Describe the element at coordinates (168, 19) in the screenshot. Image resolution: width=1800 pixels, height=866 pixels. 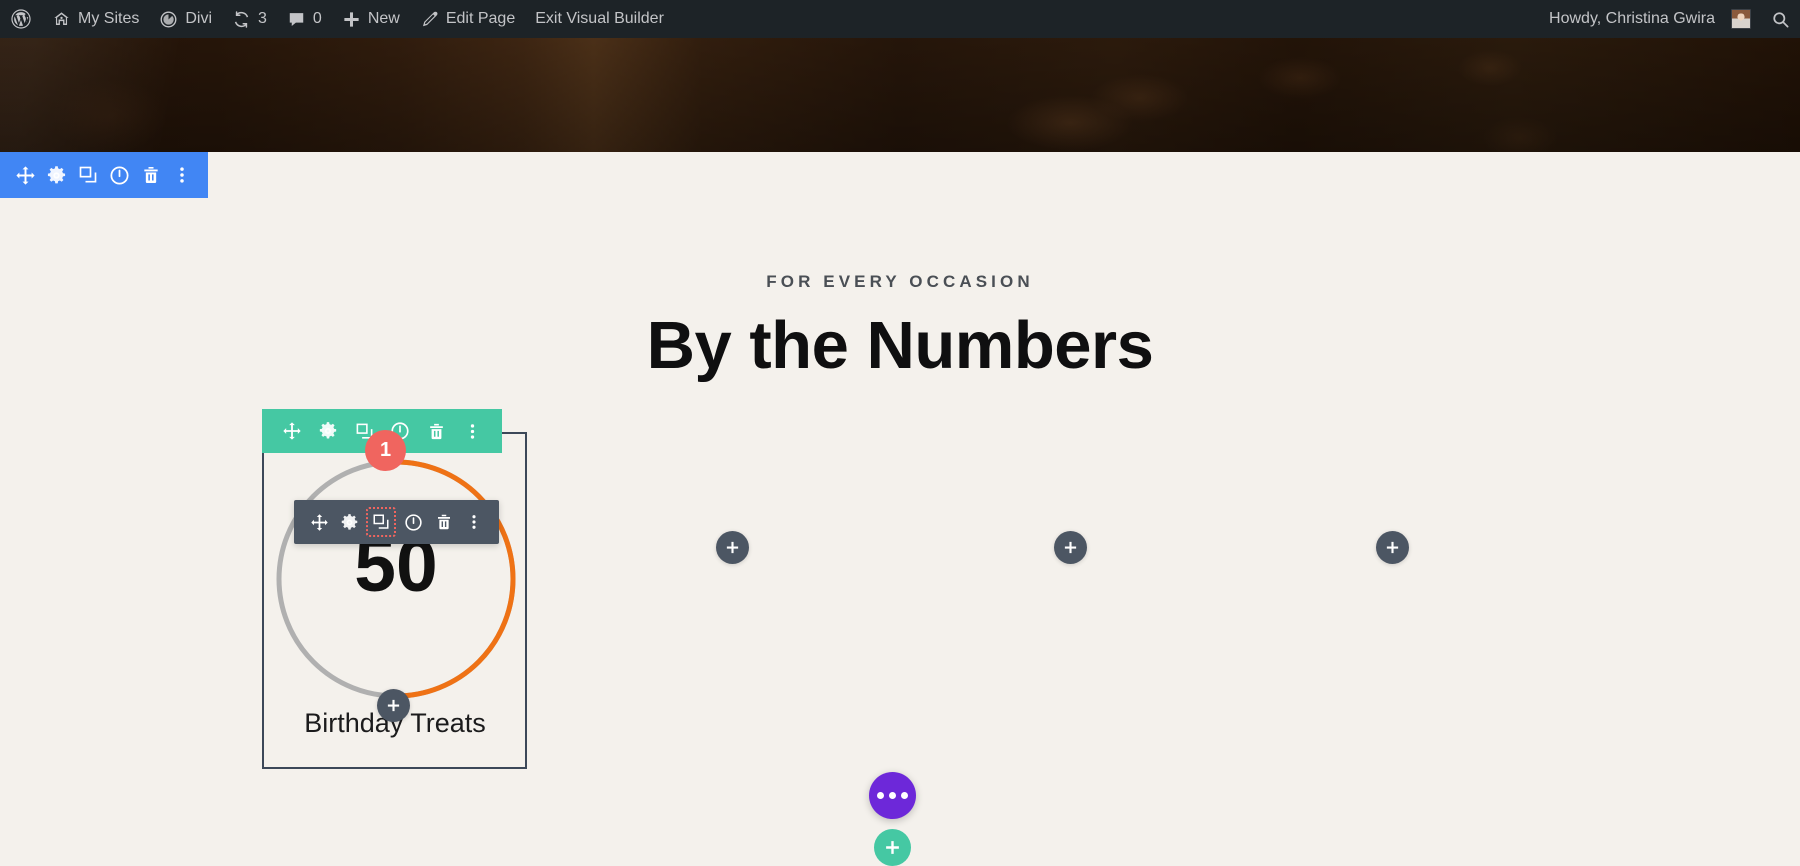
I see `divi-icon` at that location.